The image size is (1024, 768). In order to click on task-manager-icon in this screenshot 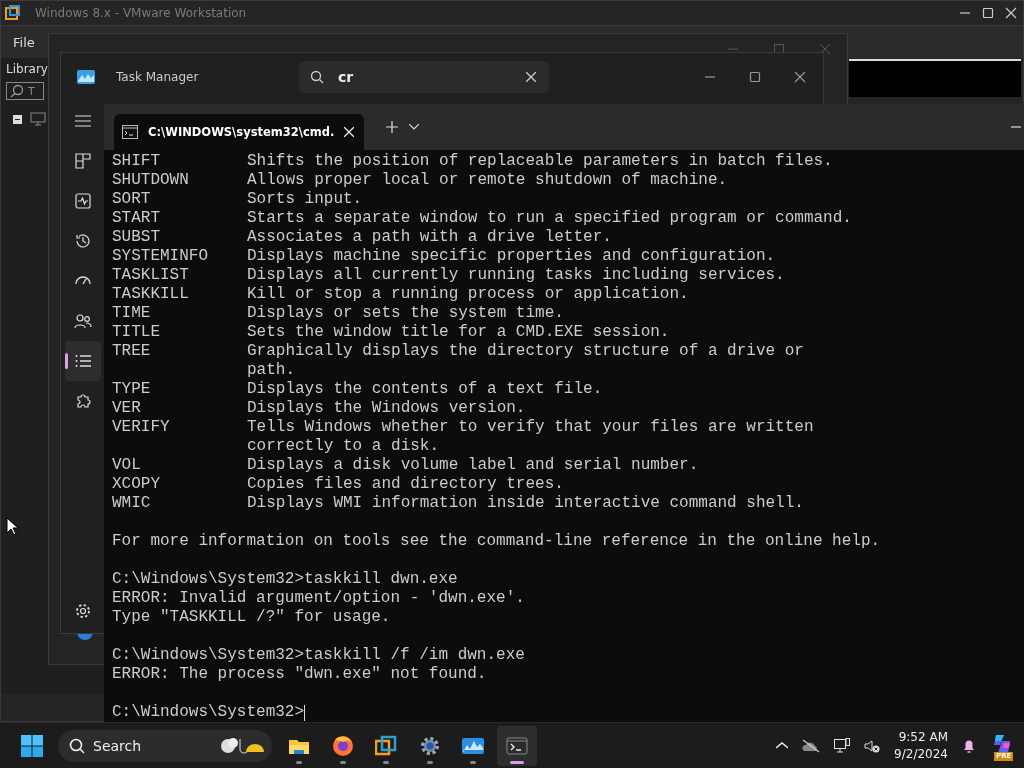, I will do `click(86, 77)`.